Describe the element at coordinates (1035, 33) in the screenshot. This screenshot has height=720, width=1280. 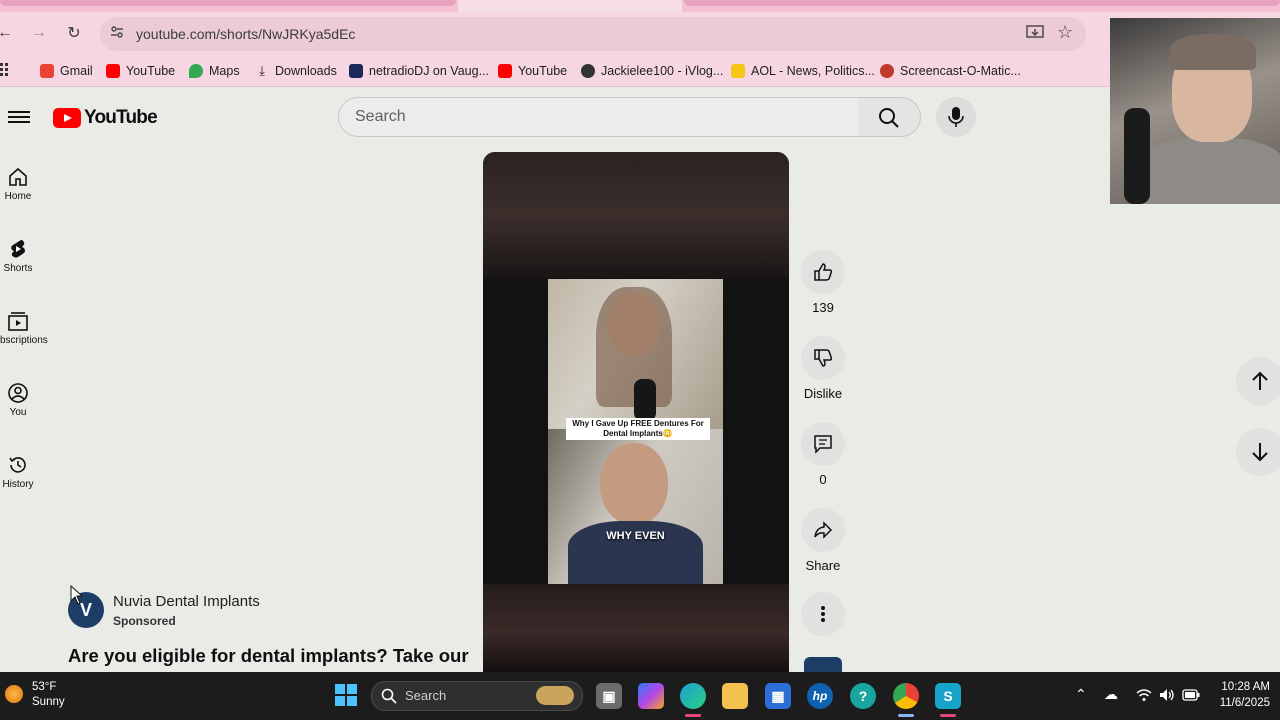
I see `install-app-icon` at that location.